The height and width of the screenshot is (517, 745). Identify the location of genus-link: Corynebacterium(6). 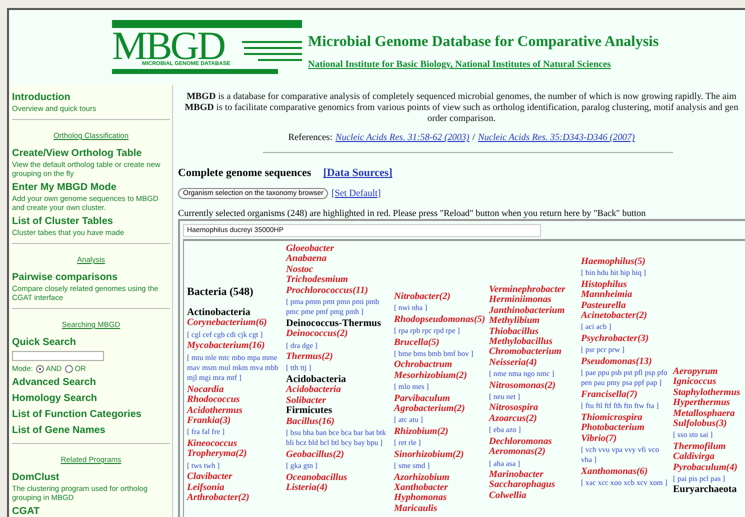
(235, 323).